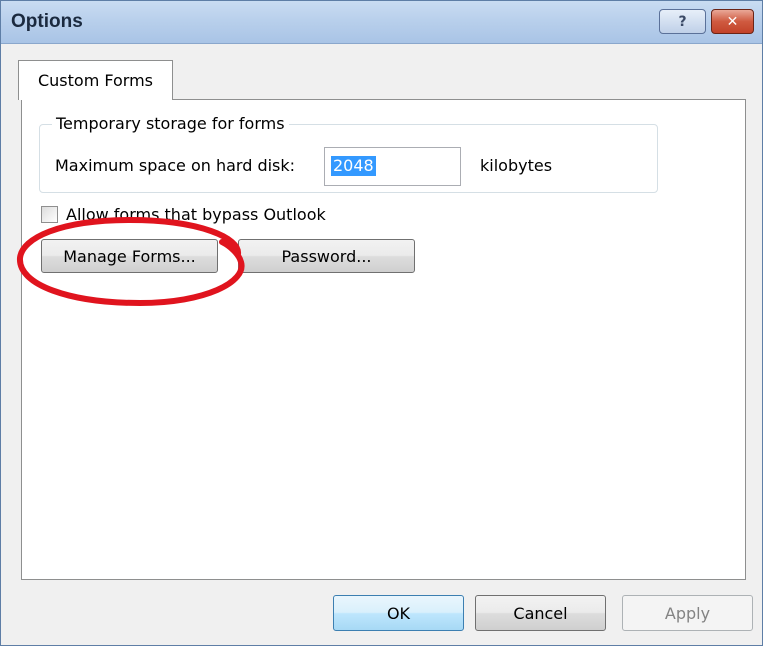 The width and height of the screenshot is (763, 646). Describe the element at coordinates (95, 80) in the screenshot. I see `tab-custom-forms: Custom Forms` at that location.